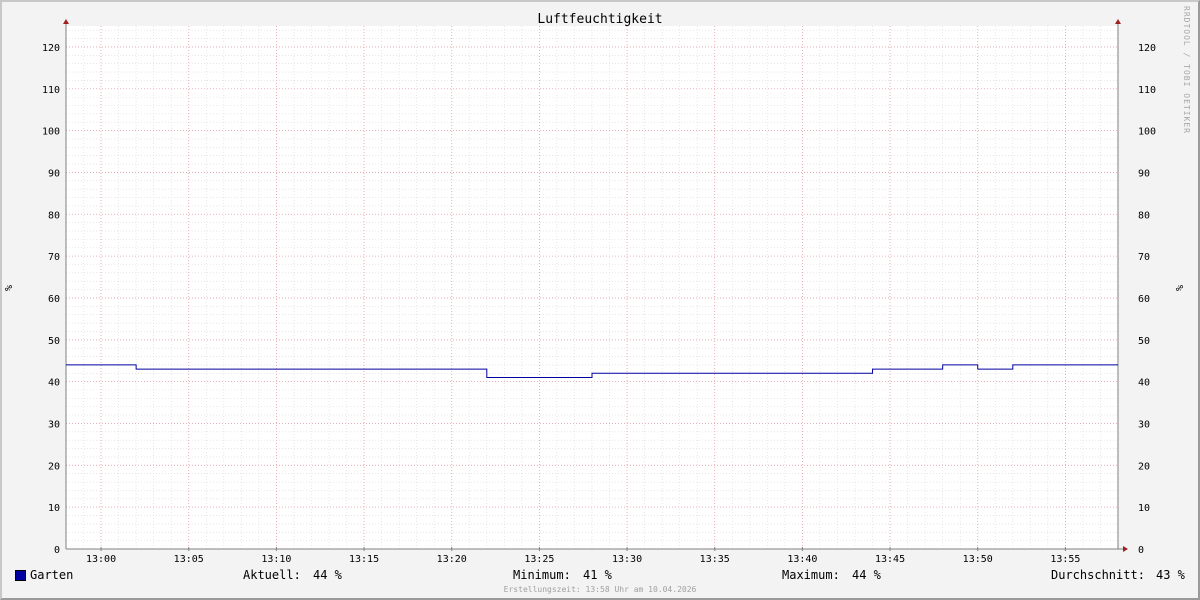 This screenshot has height=600, width=1200. I want to click on legend-minimum-label: Minimum:, so click(542, 575).